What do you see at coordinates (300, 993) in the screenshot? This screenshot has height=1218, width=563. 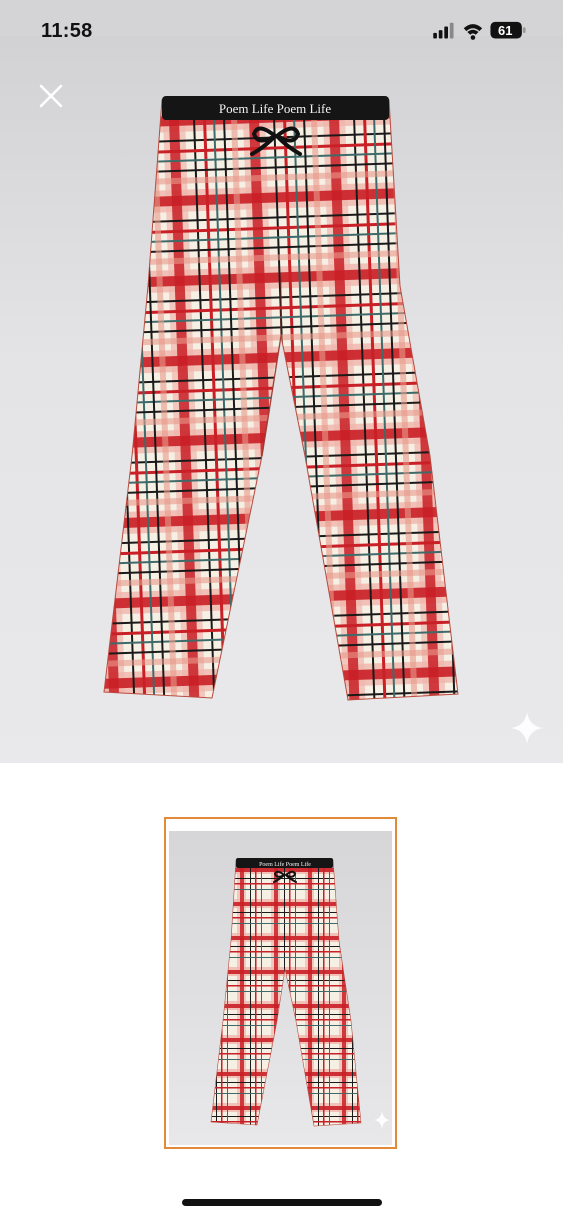 I see `thumbnail-product-image: Poem Life Poem Life` at bounding box center [300, 993].